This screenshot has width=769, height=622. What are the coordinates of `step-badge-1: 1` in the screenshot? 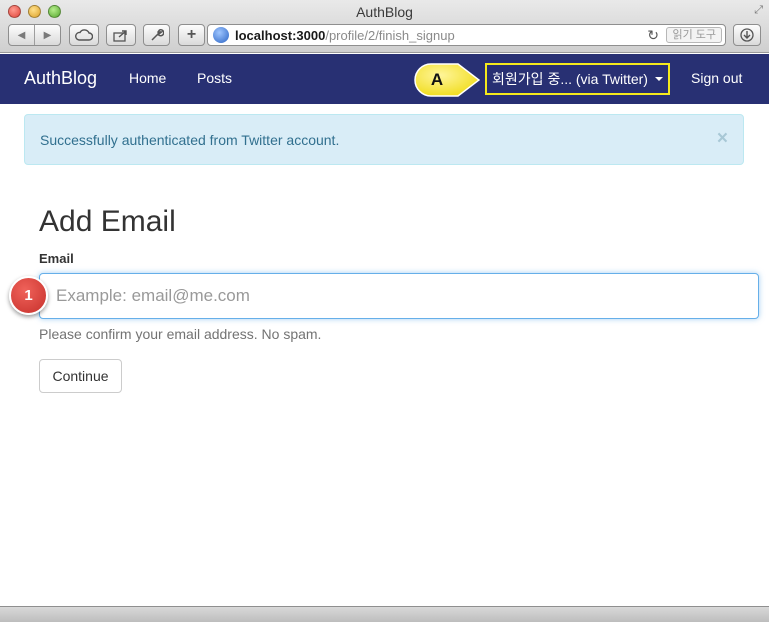 It's located at (28, 295).